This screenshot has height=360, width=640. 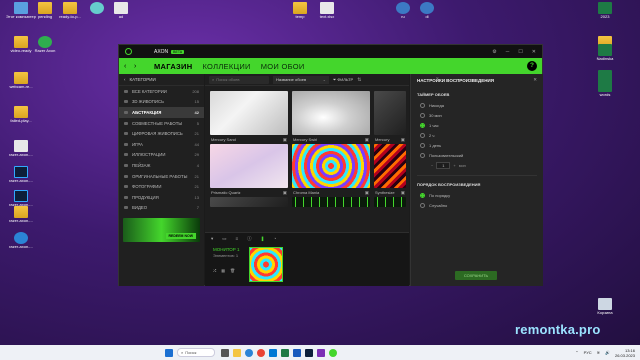 What do you see at coordinates (297, 352) in the screenshot?
I see `word-icon` at bounding box center [297, 352].